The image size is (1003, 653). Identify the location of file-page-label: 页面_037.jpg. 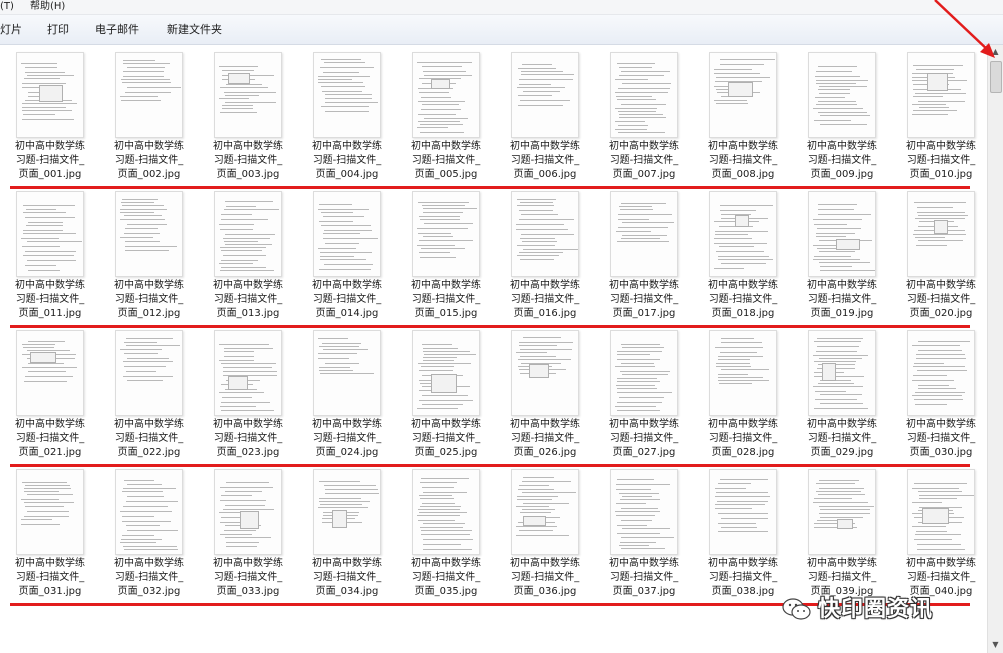
(644, 591).